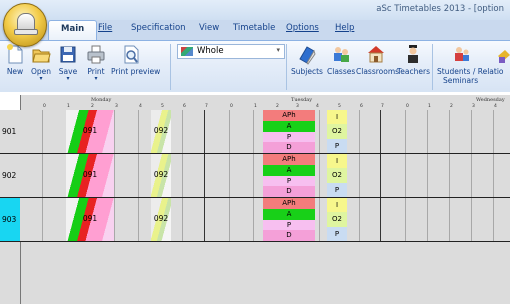 Image resolution: width=510 pixels, height=304 pixels. I want to click on tab-specification: Specification, so click(158, 28).